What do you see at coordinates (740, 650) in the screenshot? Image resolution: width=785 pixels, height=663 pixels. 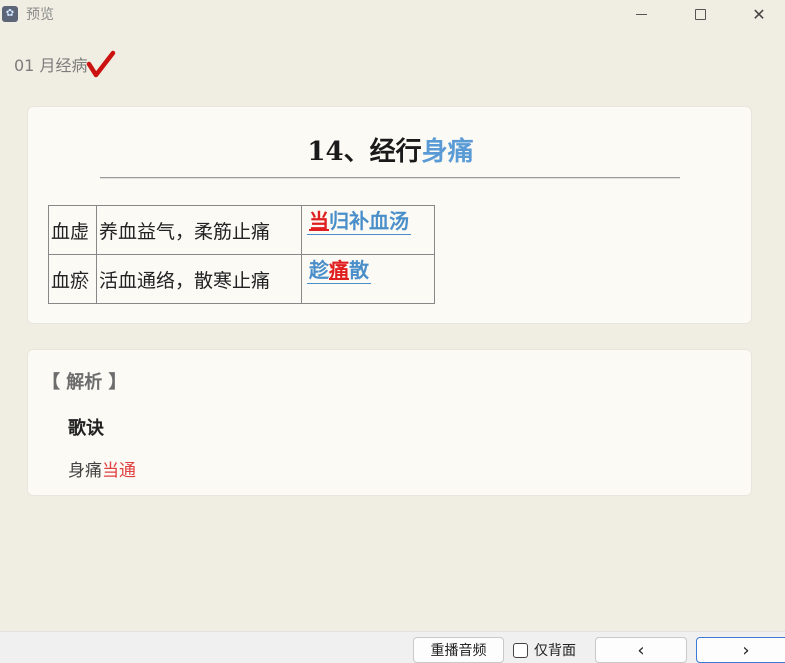 I see `next-button: ›` at bounding box center [740, 650].